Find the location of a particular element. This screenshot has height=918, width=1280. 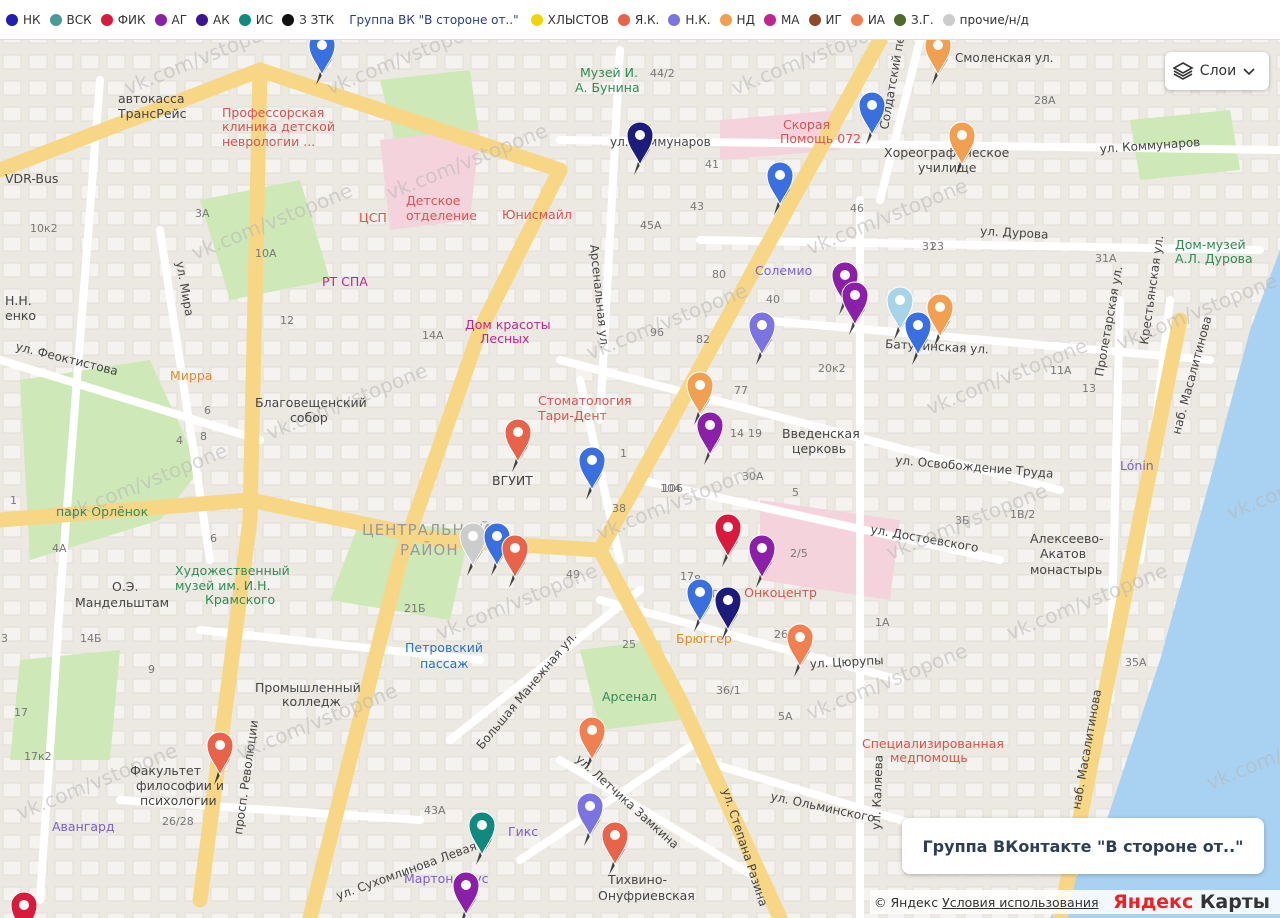

poi-label: церковь is located at coordinates (819, 448).